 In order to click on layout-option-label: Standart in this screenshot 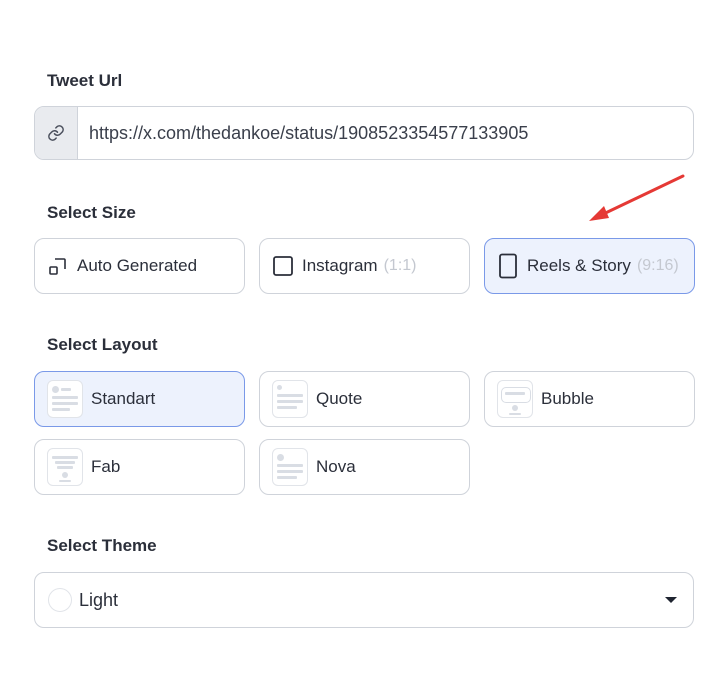, I will do `click(123, 398)`.